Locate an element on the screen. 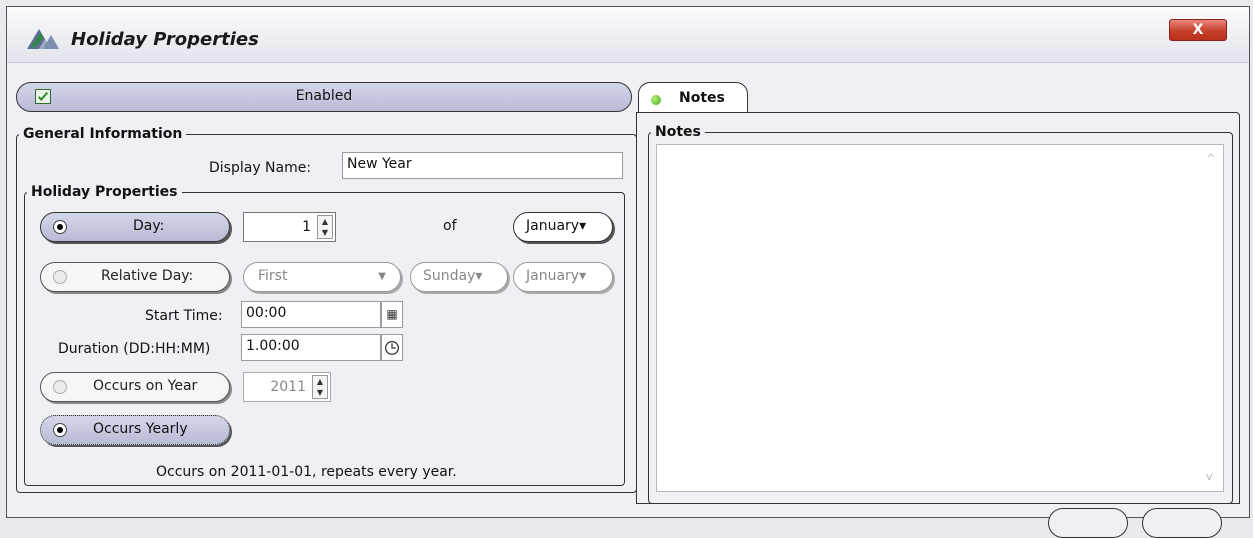 The width and height of the screenshot is (1253, 538). enabled-toggle: Enabled is located at coordinates (324, 97).